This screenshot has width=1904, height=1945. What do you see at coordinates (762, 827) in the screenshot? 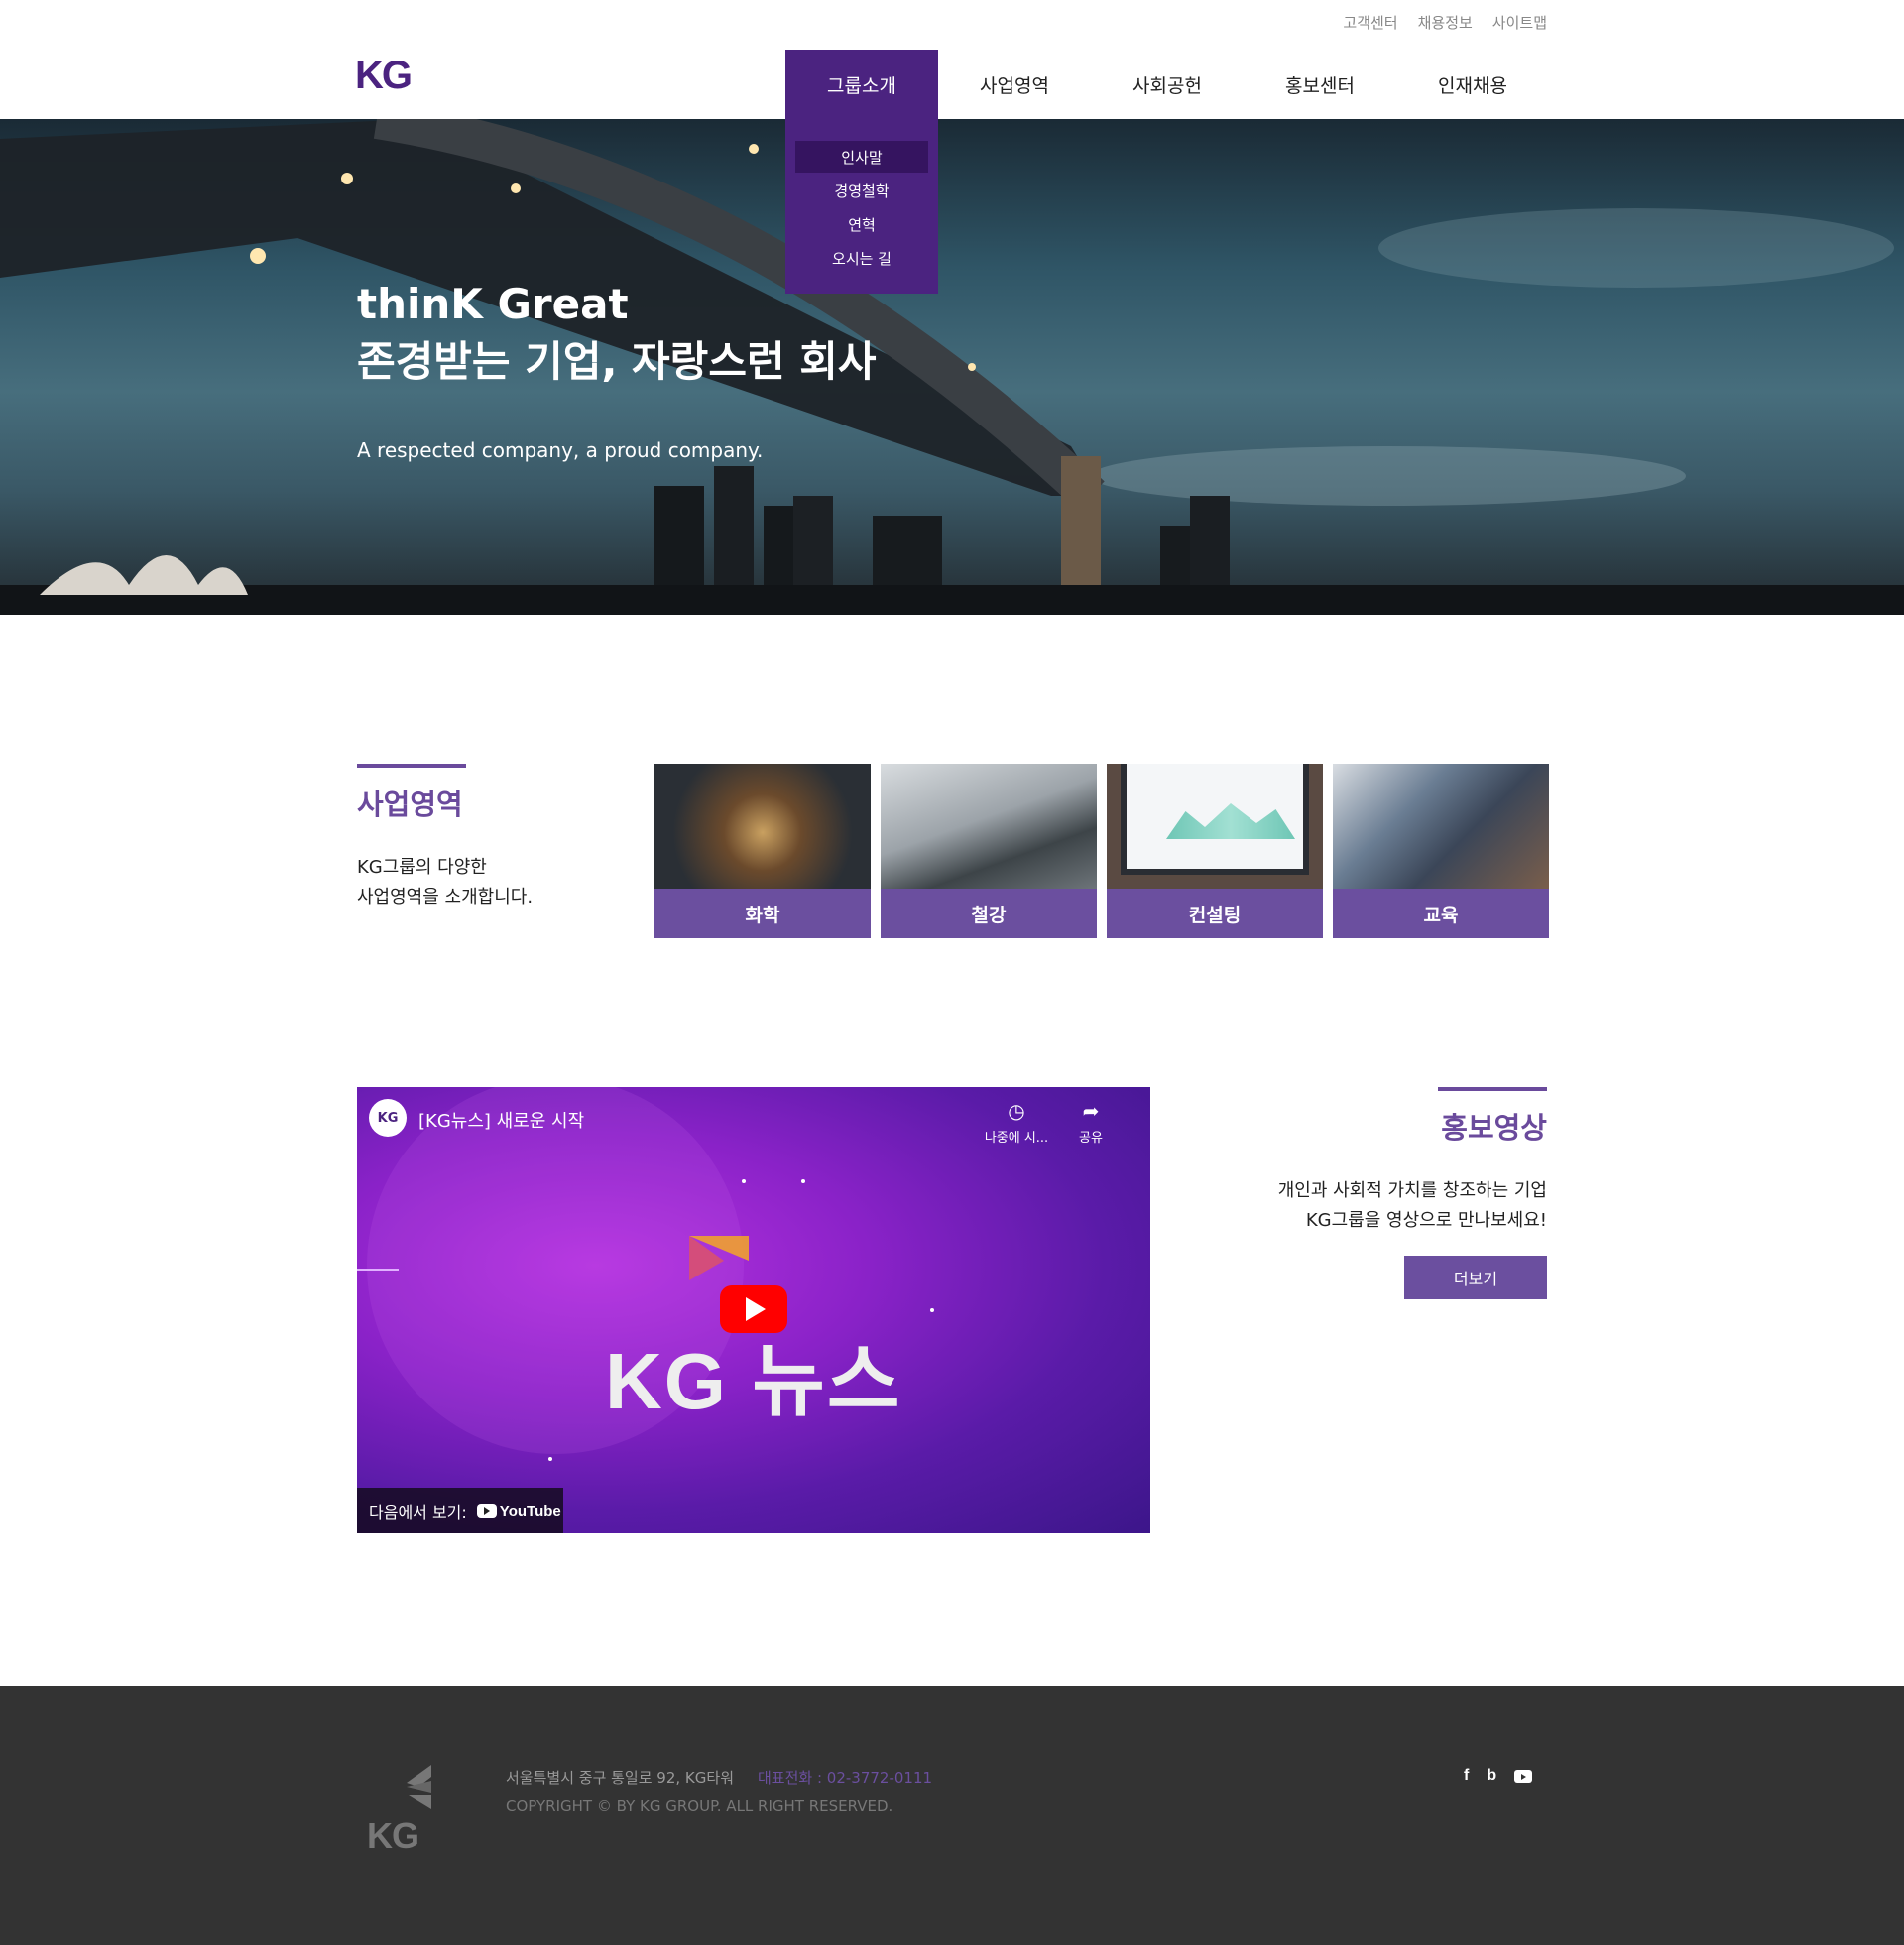
I see `chemical-image` at bounding box center [762, 827].